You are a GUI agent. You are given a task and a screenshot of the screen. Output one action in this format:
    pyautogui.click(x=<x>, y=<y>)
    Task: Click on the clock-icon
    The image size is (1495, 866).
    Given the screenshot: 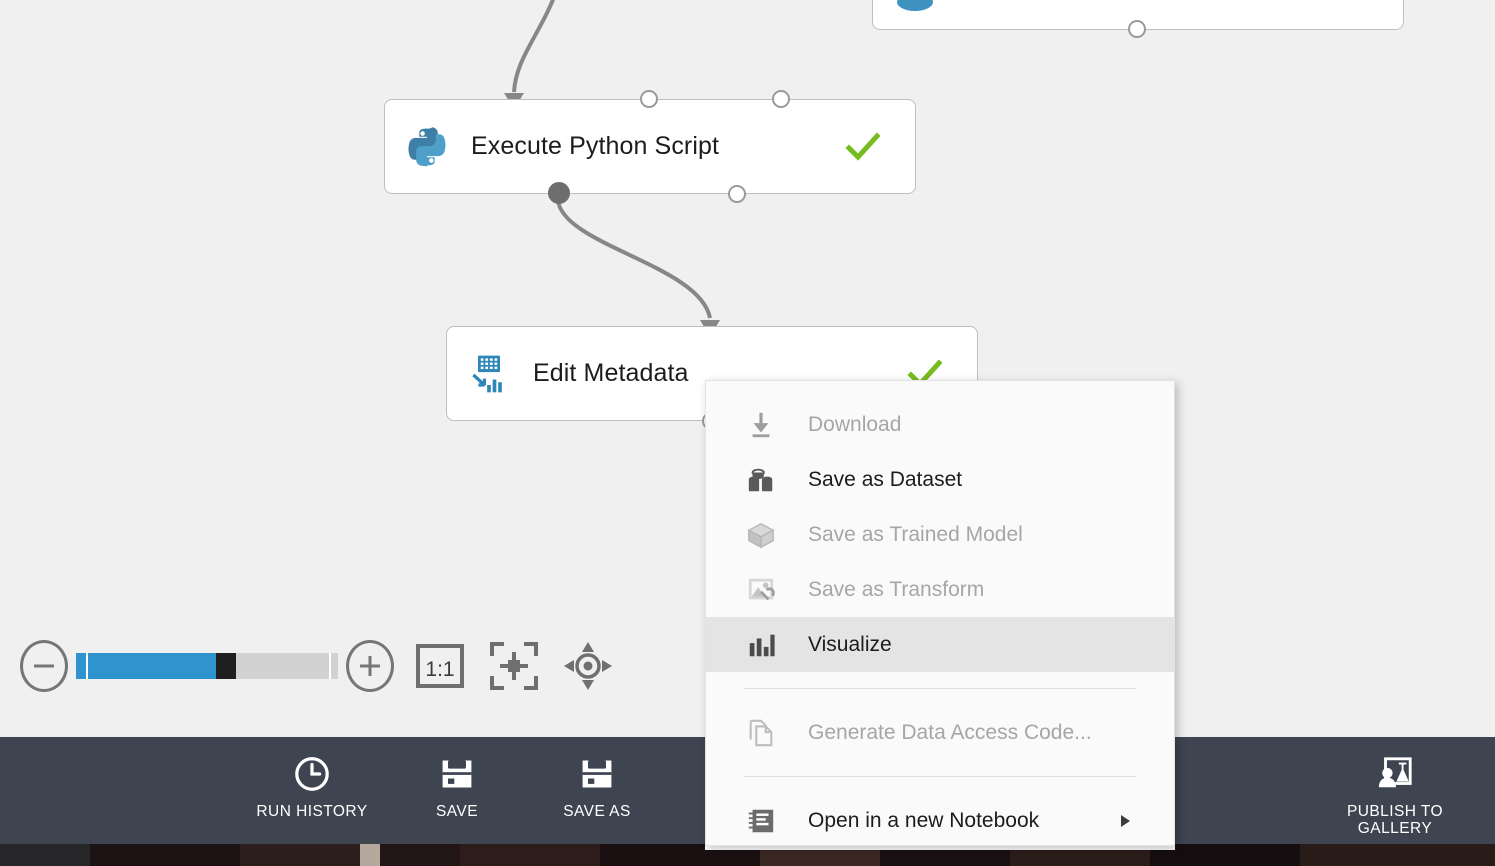 What is the action you would take?
    pyautogui.click(x=312, y=774)
    